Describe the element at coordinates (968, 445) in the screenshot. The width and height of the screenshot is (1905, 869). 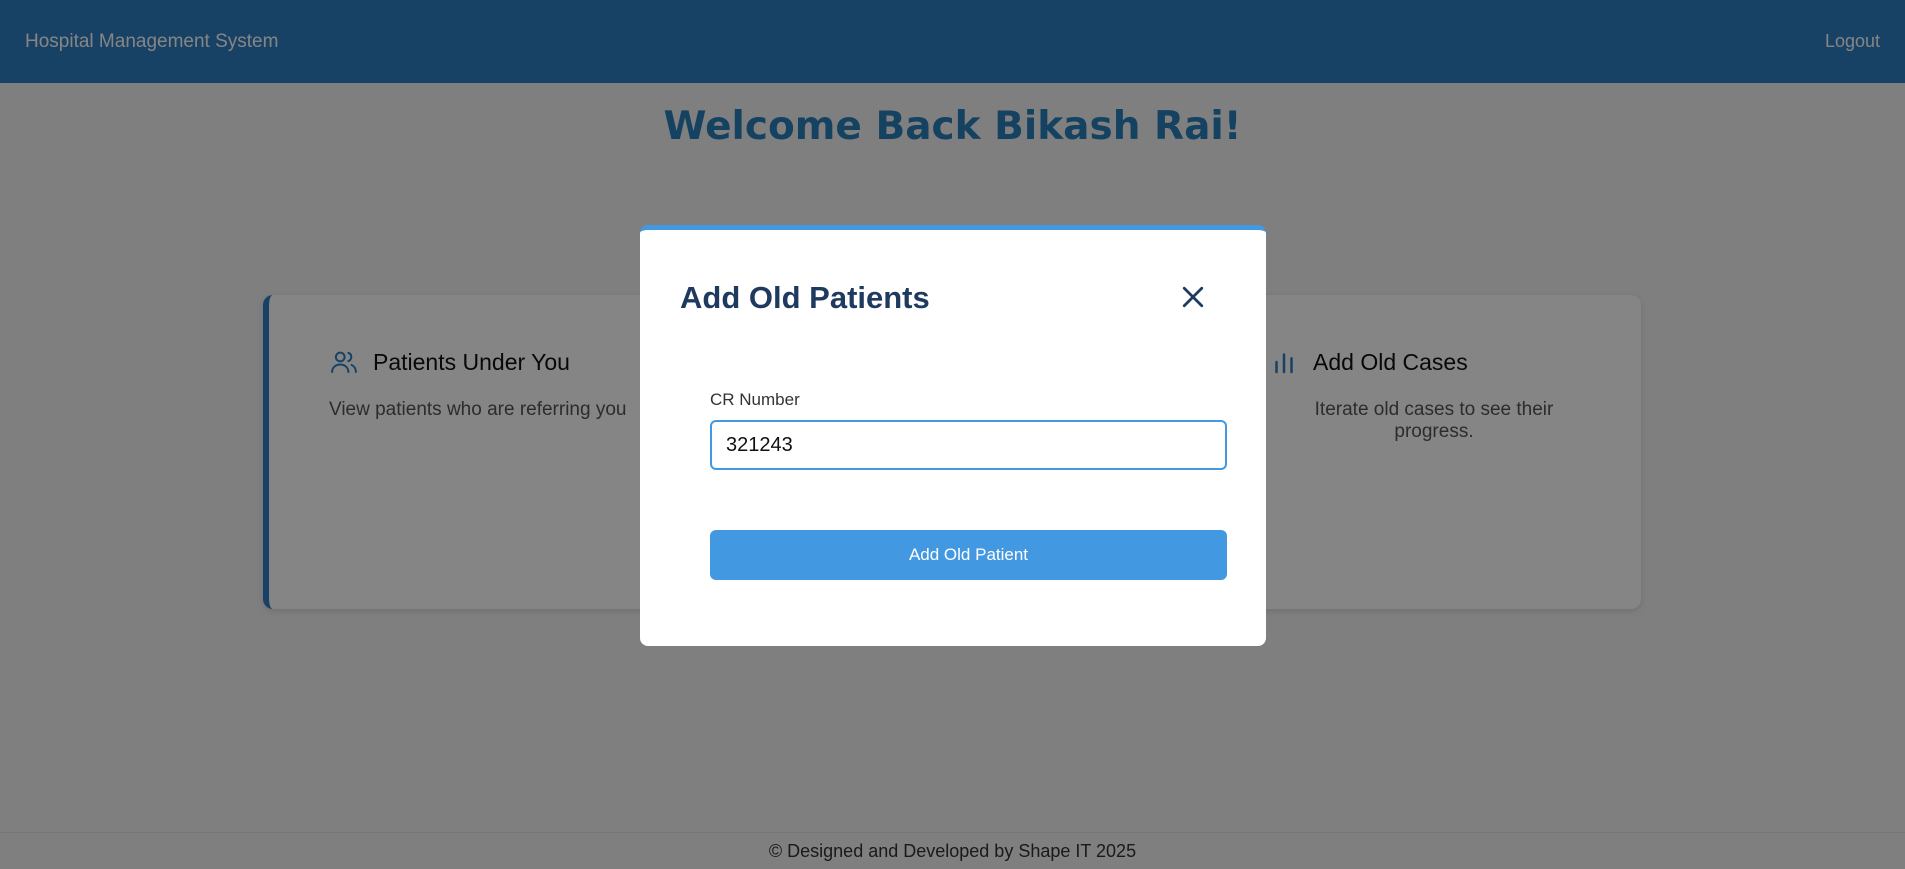
I see `cr-number-input` at that location.